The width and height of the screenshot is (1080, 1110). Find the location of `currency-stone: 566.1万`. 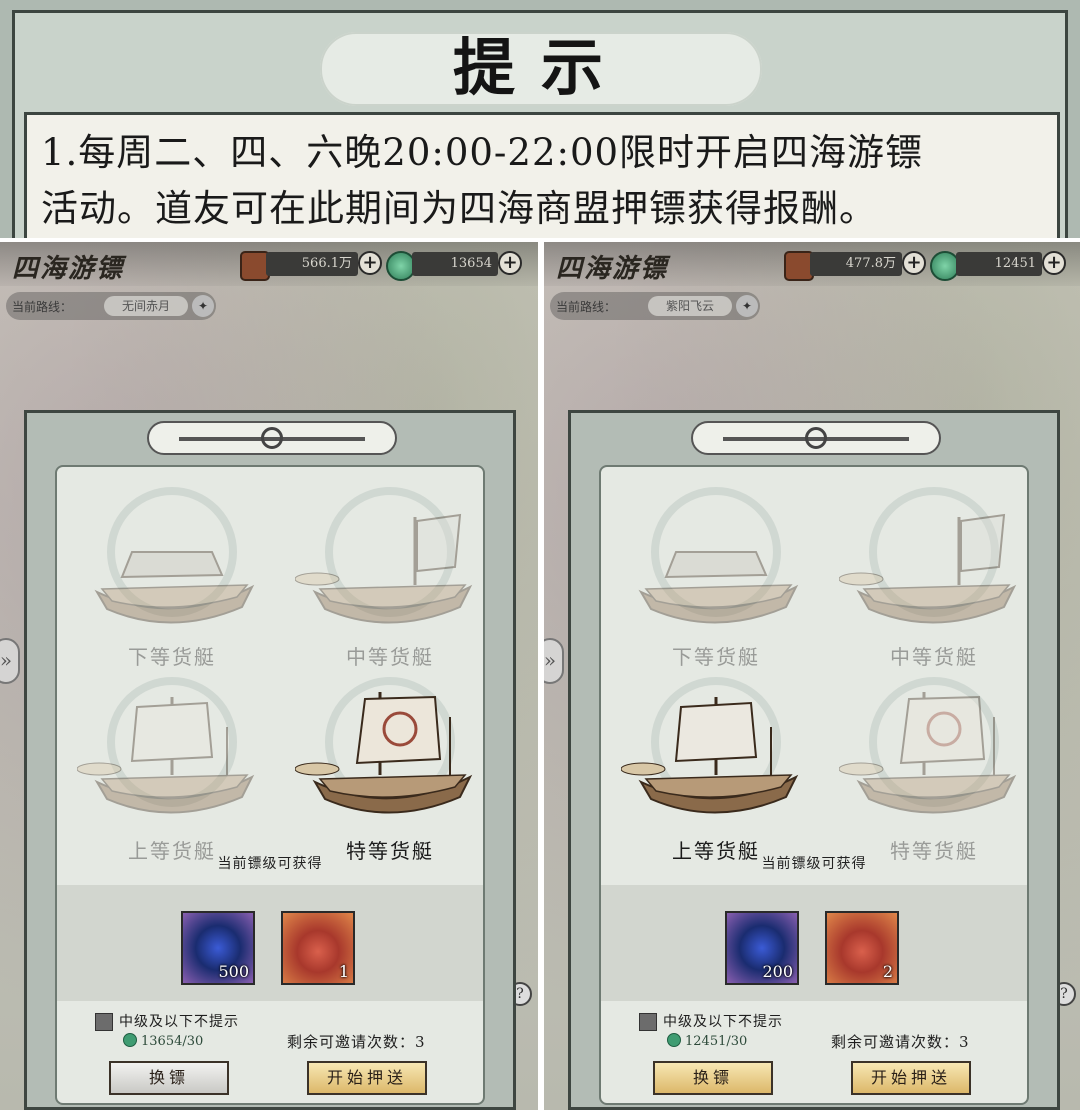

currency-stone: 566.1万 is located at coordinates (312, 264).